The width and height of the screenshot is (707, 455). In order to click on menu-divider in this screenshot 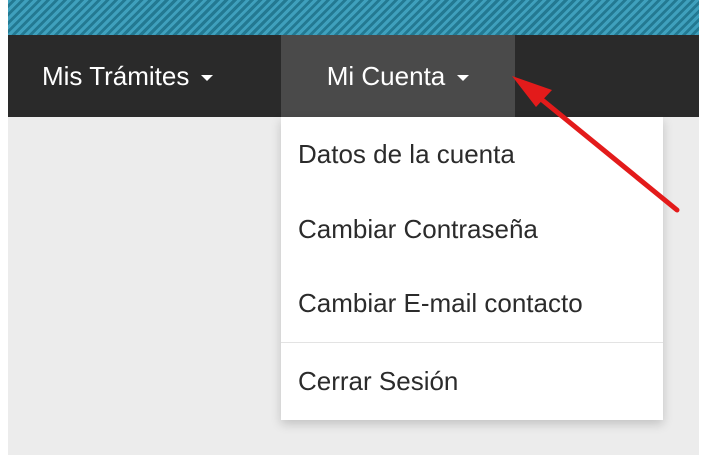, I will do `click(472, 342)`.